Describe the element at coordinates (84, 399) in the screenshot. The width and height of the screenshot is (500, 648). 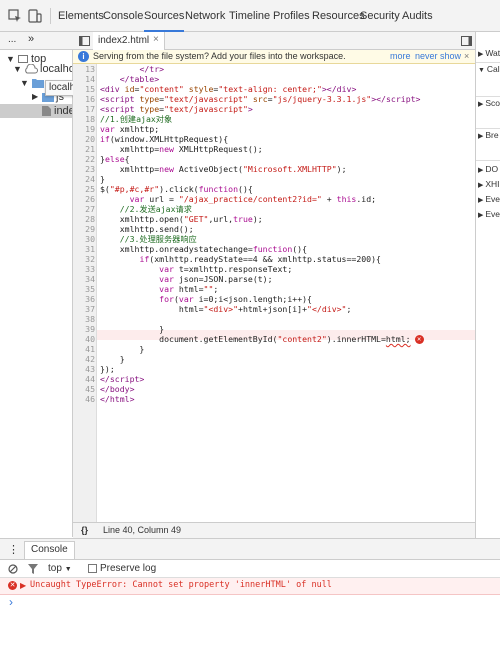
I see `line-number: 46` at that location.